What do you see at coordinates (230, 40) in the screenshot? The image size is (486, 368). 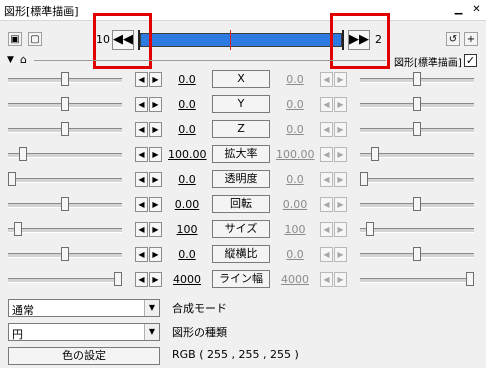 I see `current-frame-marker` at bounding box center [230, 40].